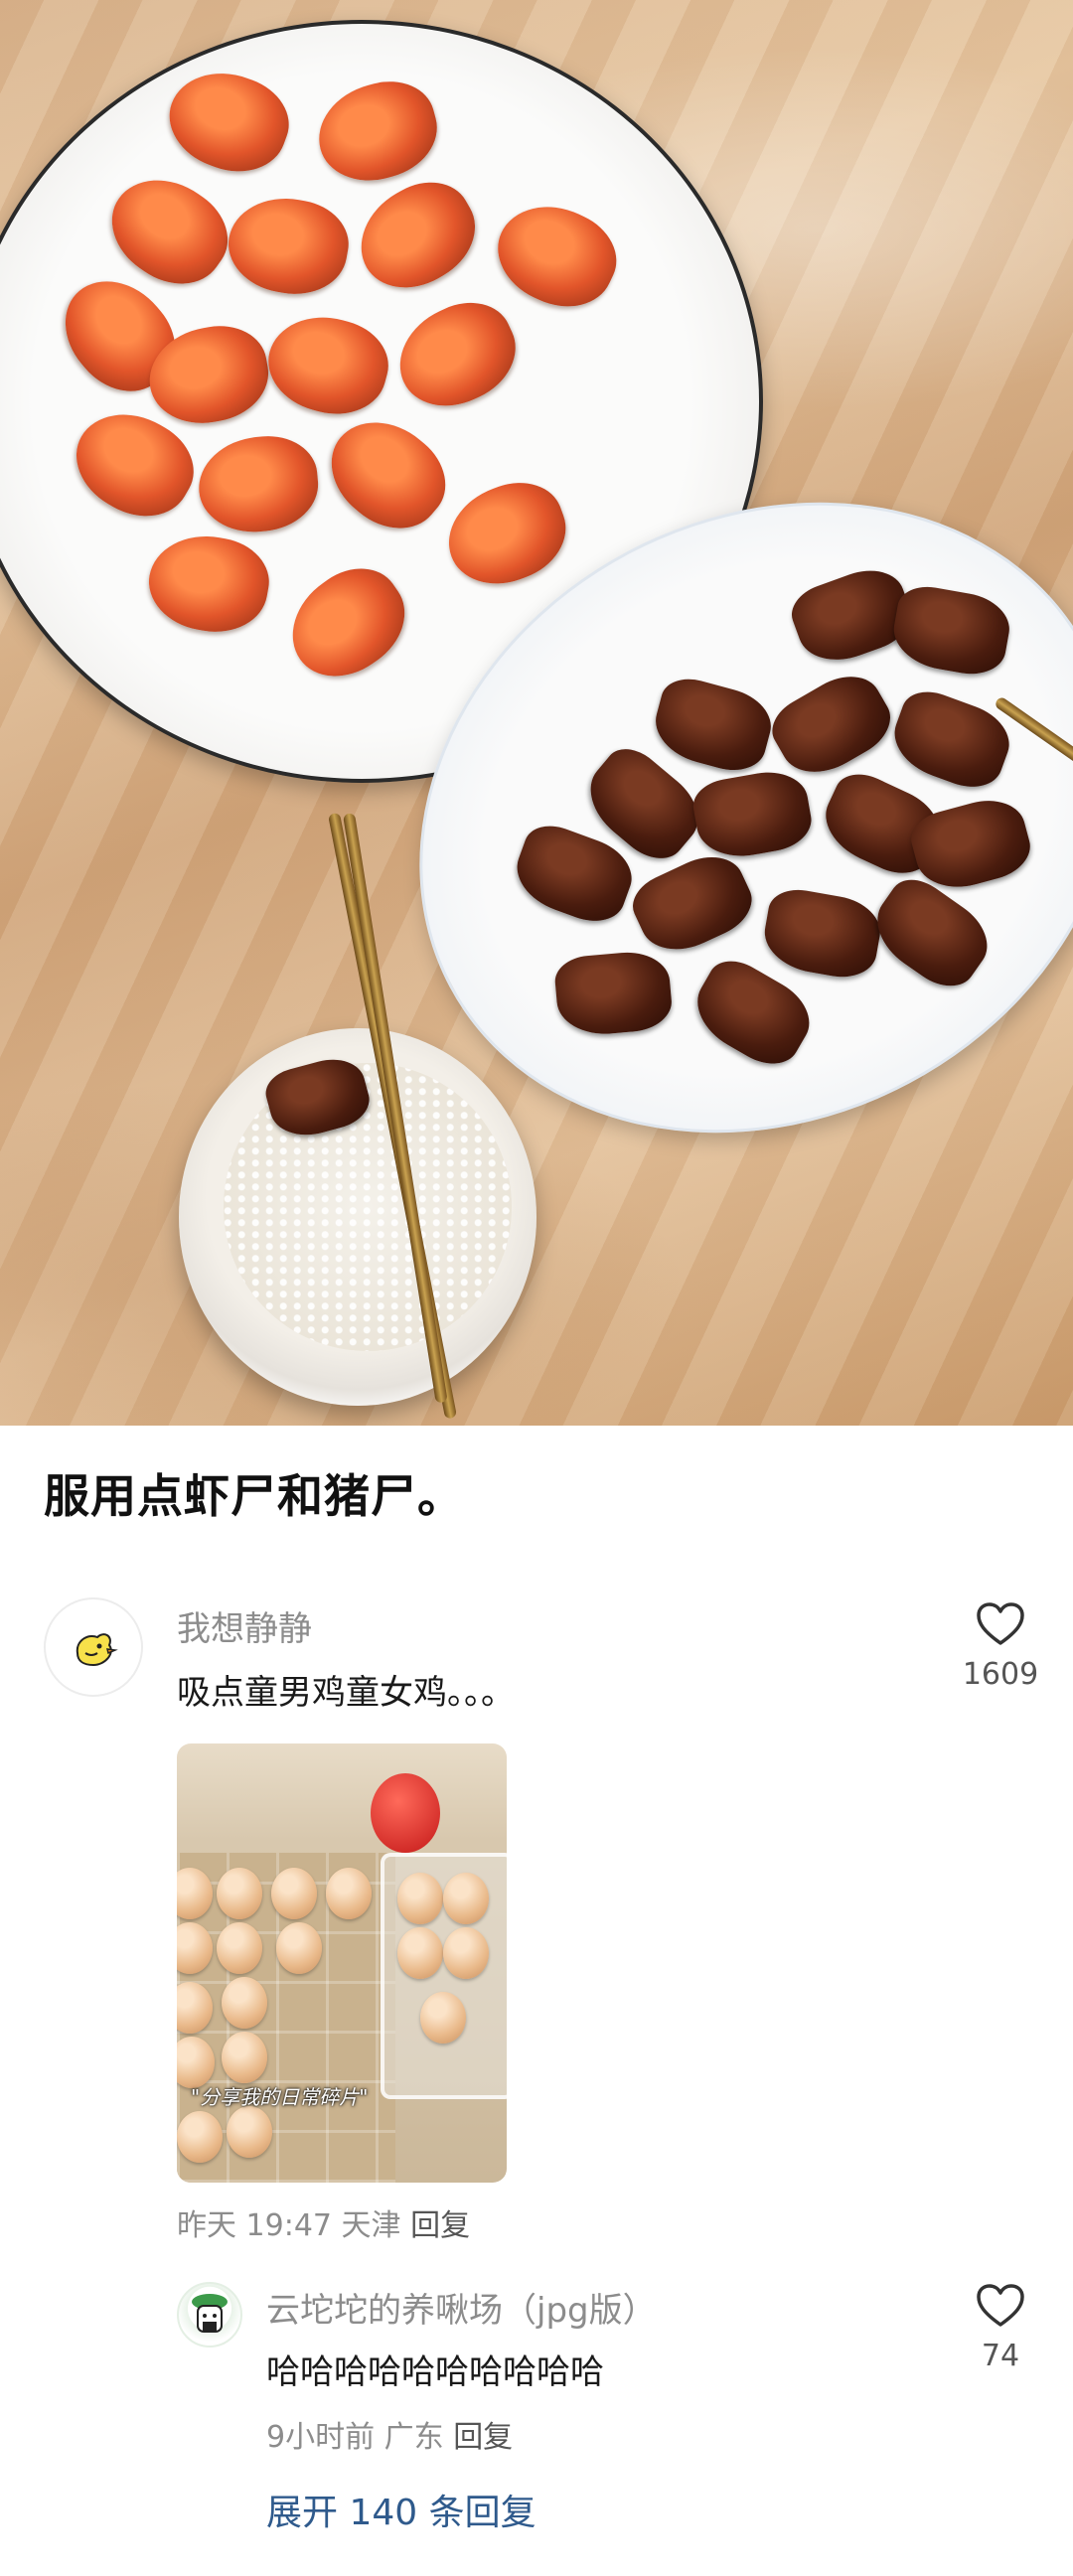 This screenshot has width=1073, height=2576. I want to click on comment-text: 吸点童男鸡童女鸡。。。, so click(346, 1693).